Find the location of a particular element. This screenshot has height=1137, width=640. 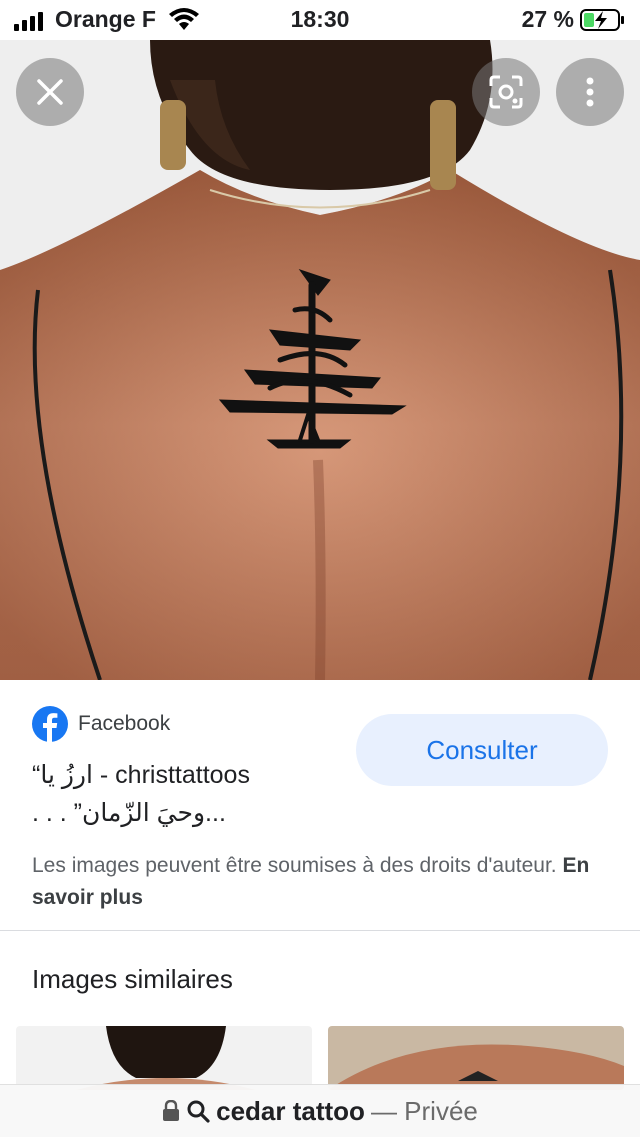

more-options-button is located at coordinates (590, 92).